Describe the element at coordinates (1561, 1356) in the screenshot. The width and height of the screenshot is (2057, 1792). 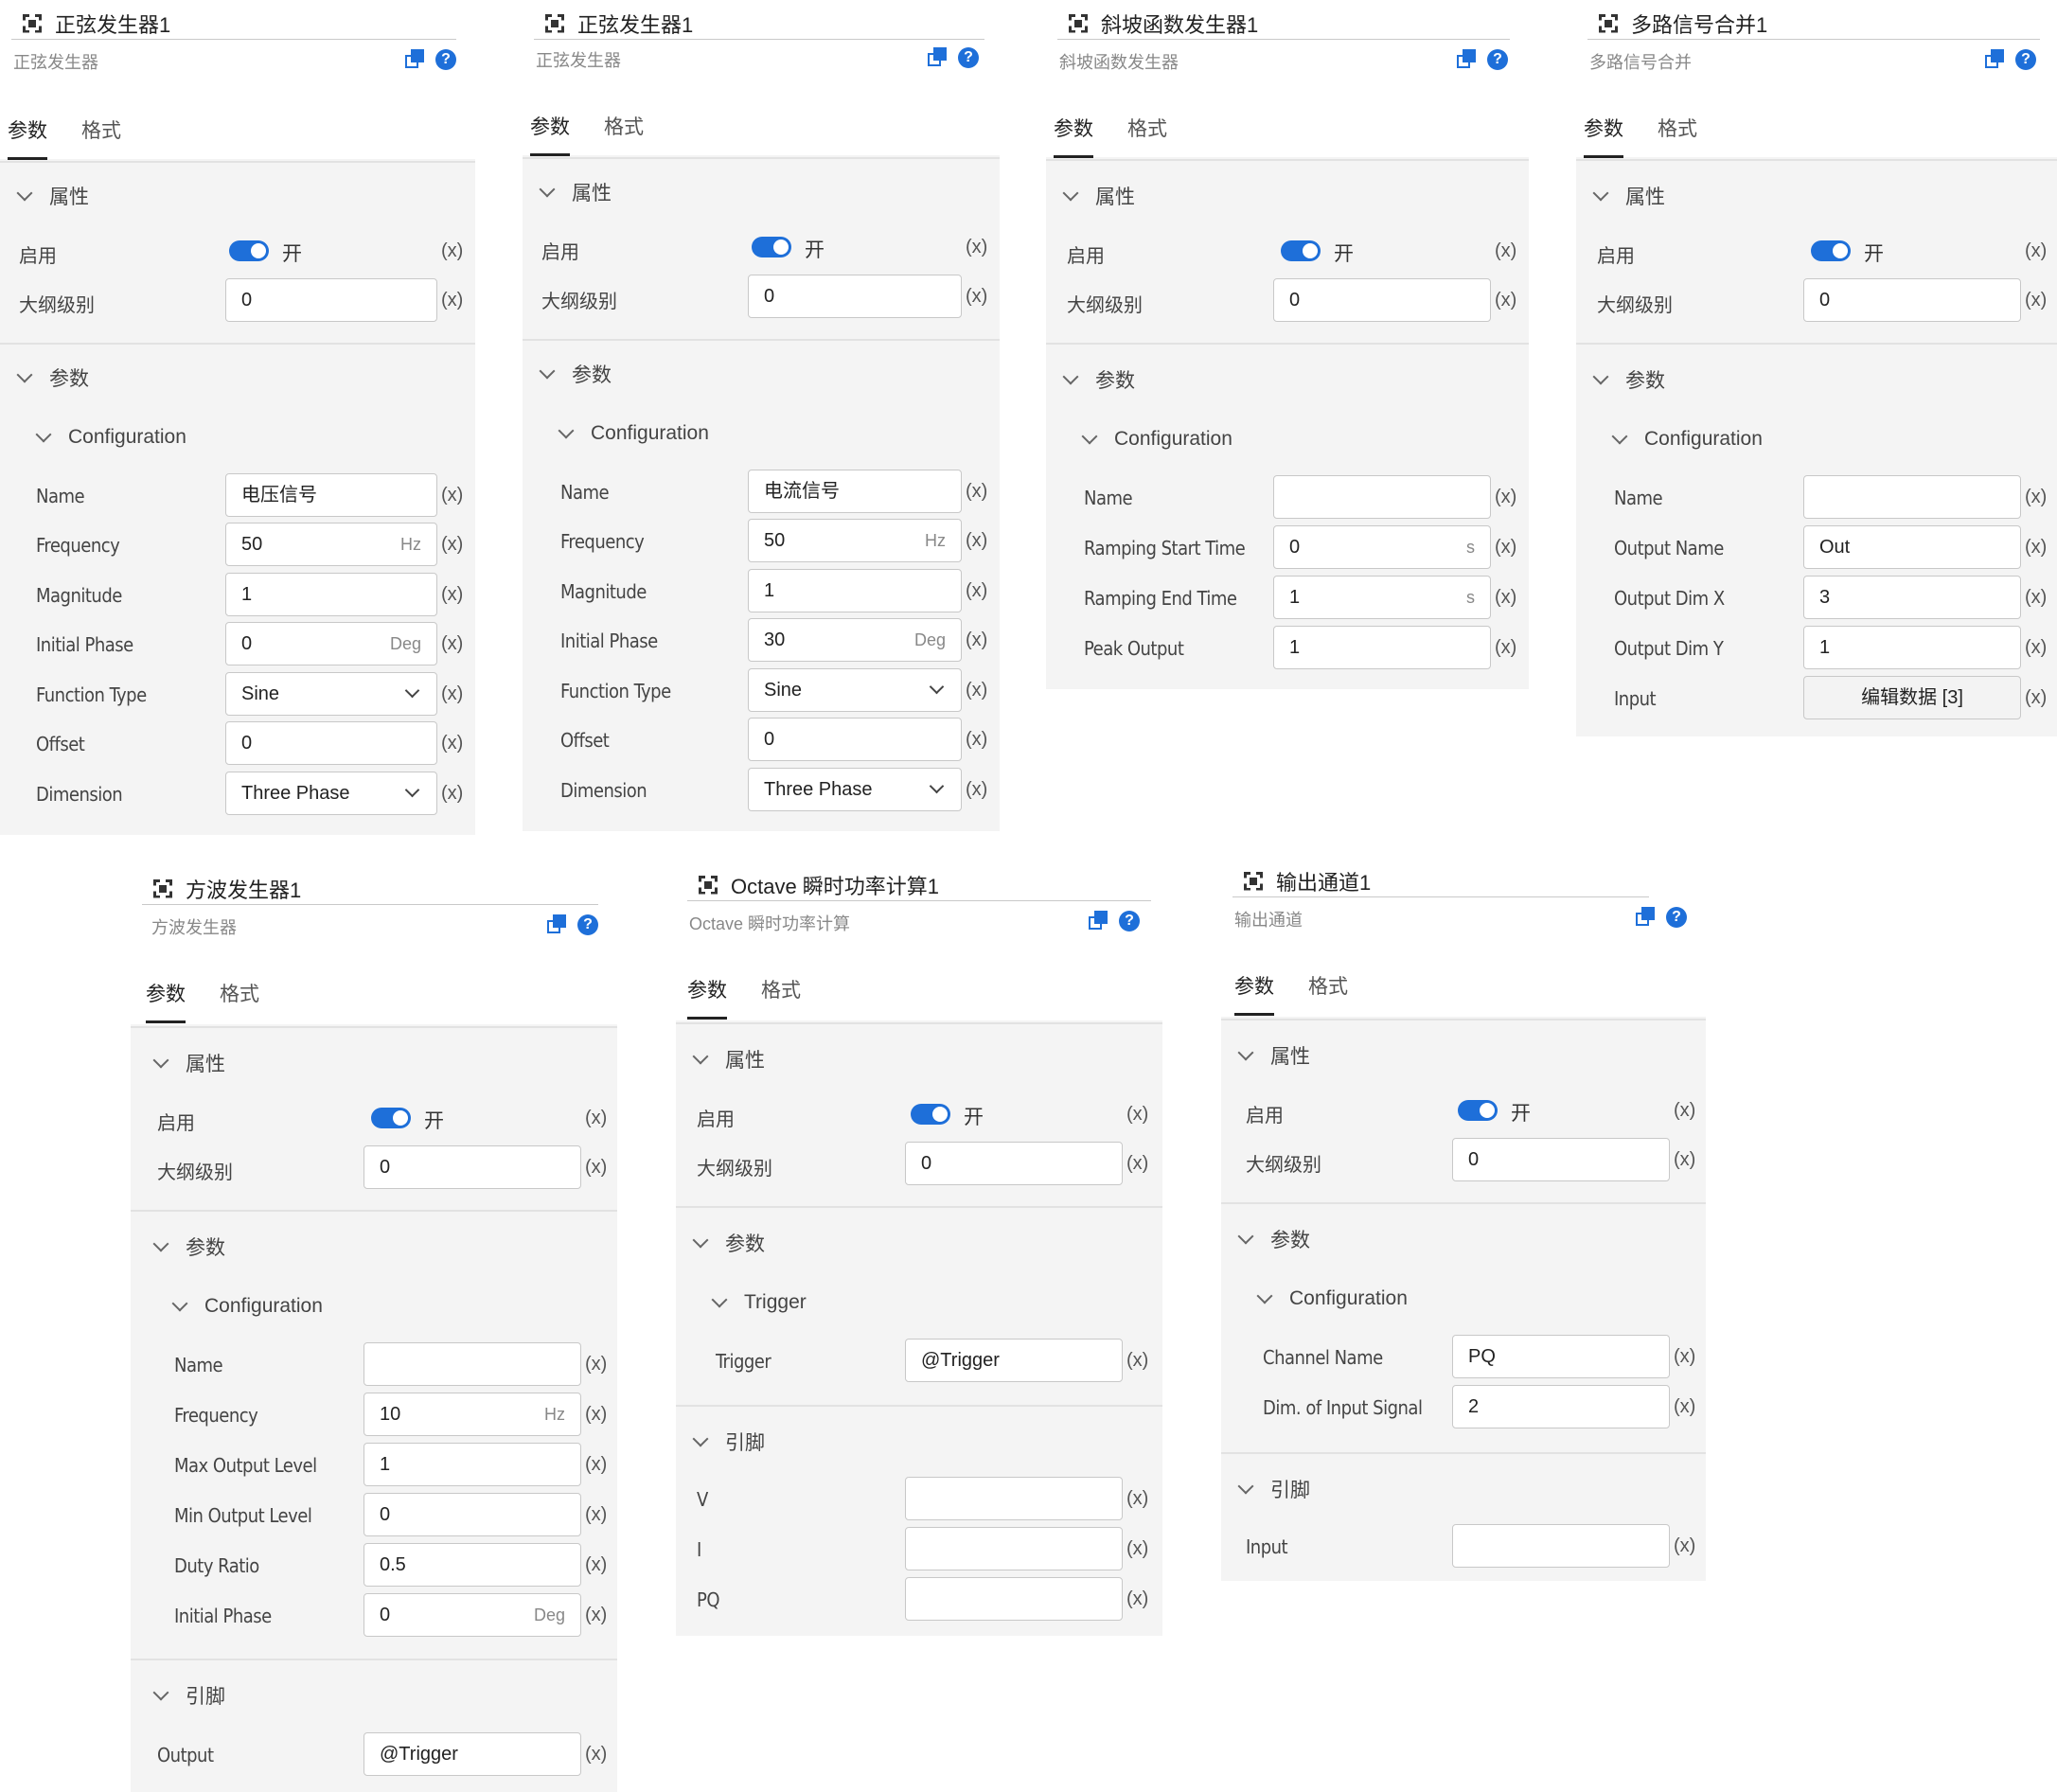
I see `channel-name-input: PQ` at that location.